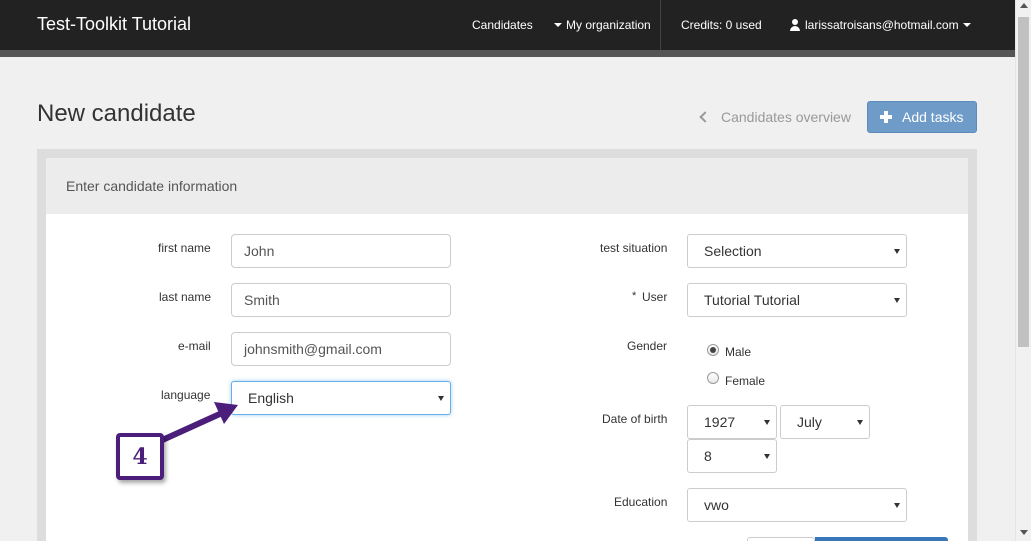  What do you see at coordinates (608, 25) in the screenshot?
I see `nav-my-organization-label: My organization` at bounding box center [608, 25].